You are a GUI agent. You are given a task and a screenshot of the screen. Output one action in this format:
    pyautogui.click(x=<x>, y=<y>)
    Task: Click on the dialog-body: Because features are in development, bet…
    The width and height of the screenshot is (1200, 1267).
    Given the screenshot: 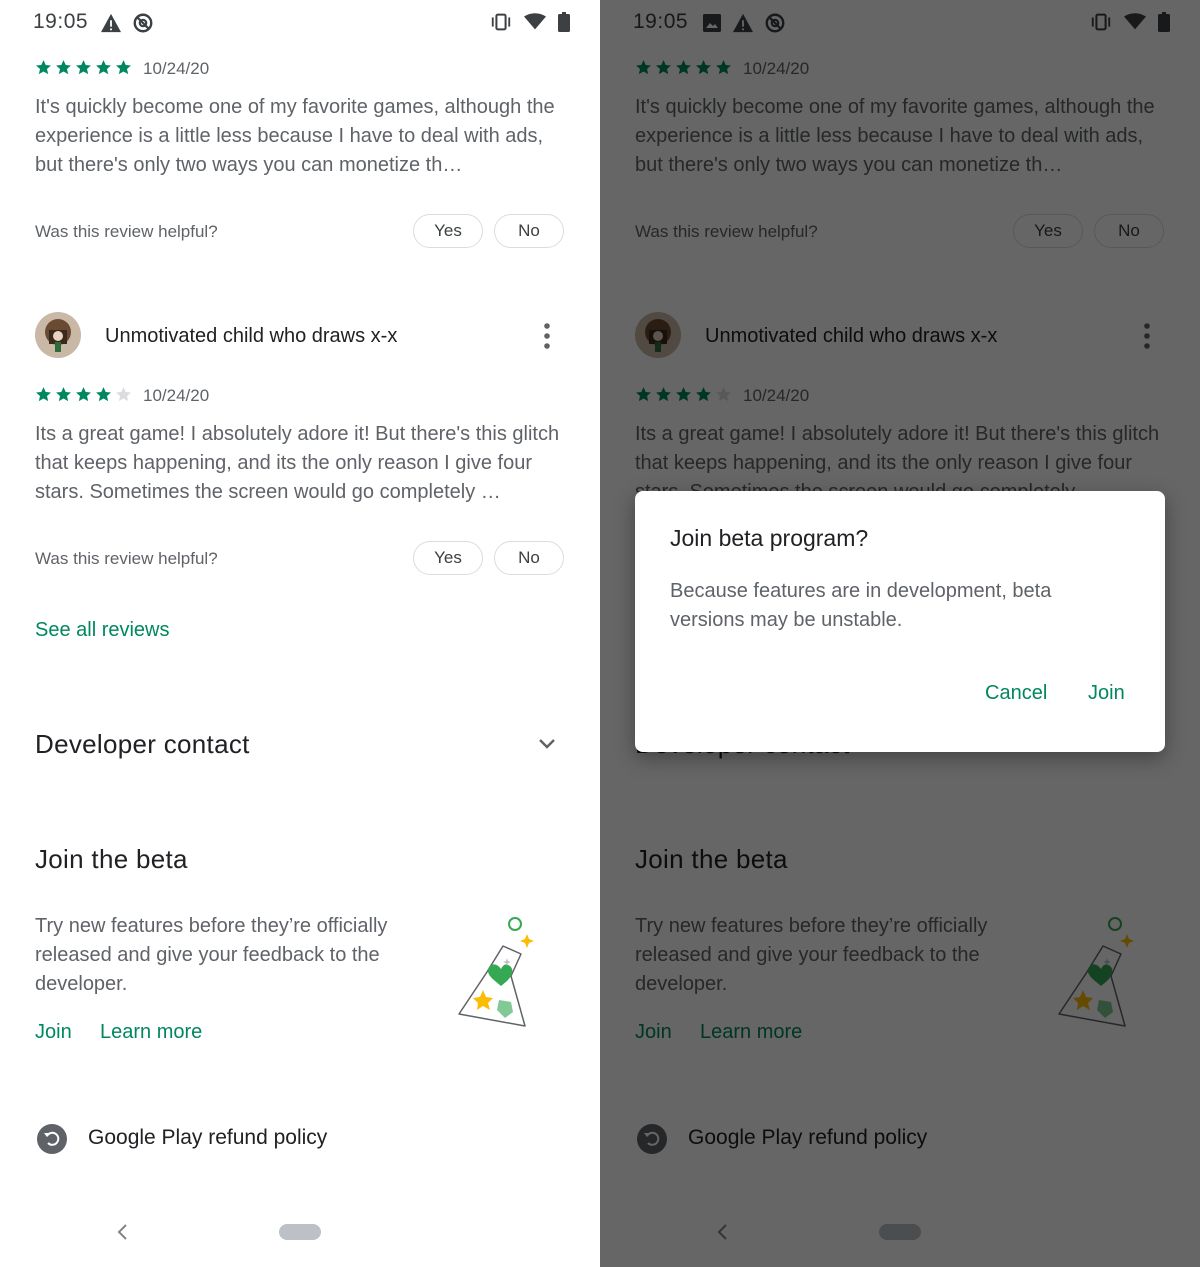 What is the action you would take?
    pyautogui.click(x=861, y=605)
    